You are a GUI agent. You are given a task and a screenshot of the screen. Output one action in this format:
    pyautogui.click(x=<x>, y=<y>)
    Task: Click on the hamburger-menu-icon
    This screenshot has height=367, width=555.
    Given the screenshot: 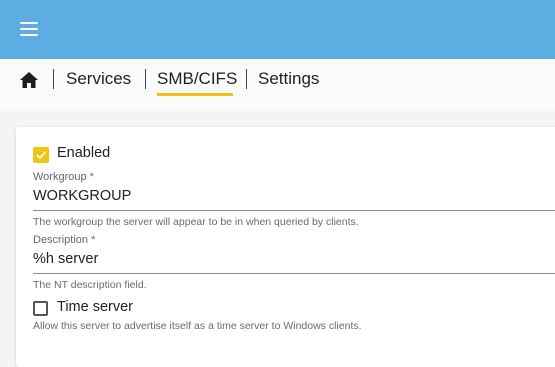 What is the action you would take?
    pyautogui.click(x=29, y=29)
    